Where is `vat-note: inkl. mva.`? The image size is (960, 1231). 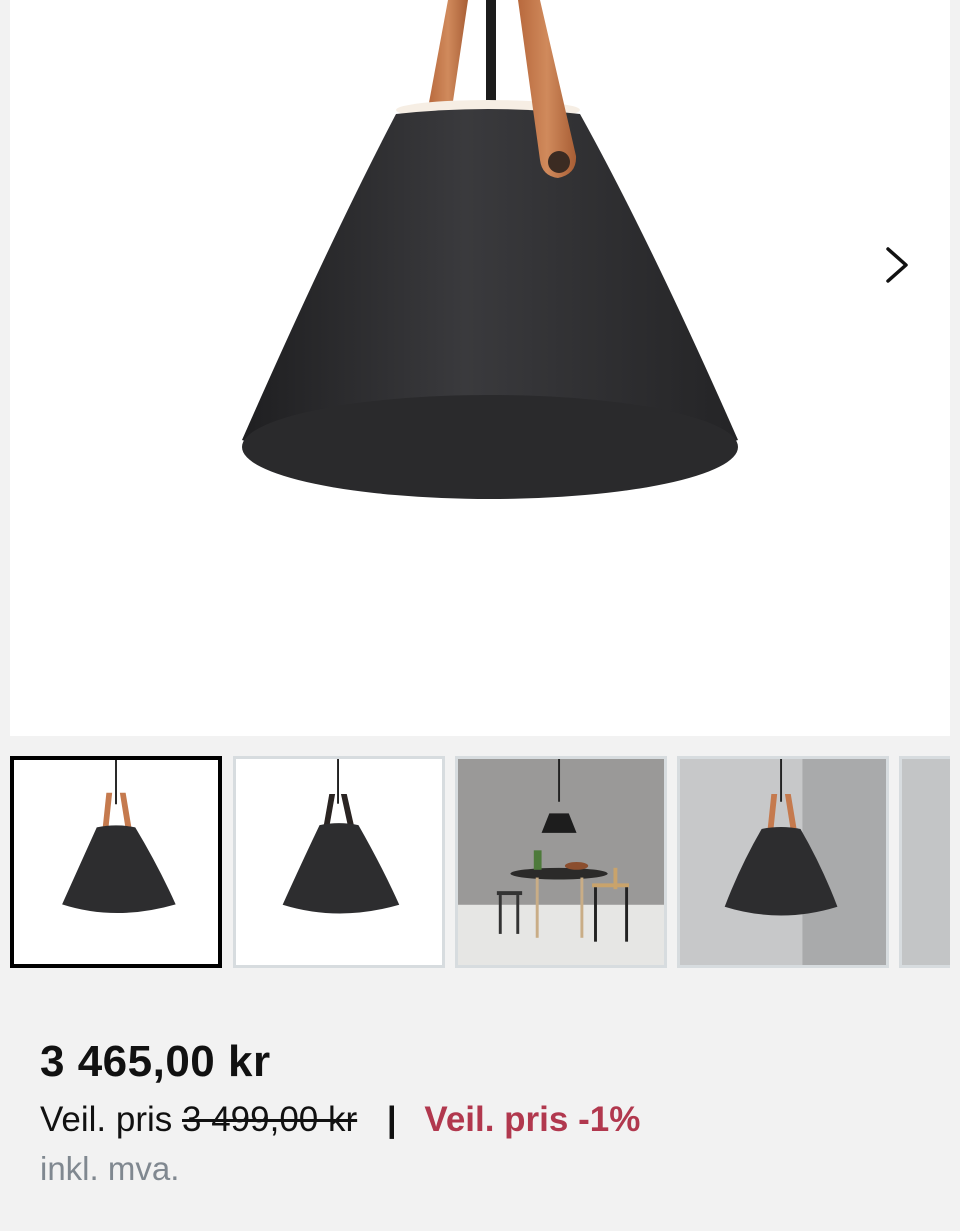 vat-note: inkl. mva. is located at coordinates (110, 1168).